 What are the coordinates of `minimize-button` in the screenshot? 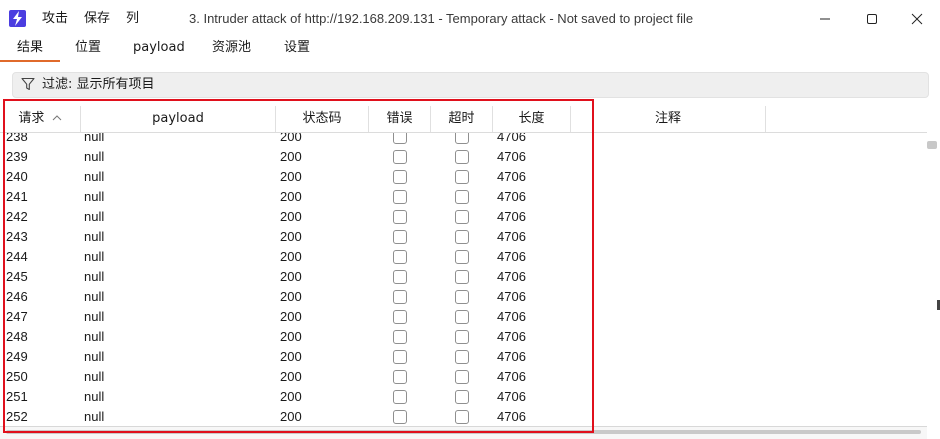 It's located at (825, 19).